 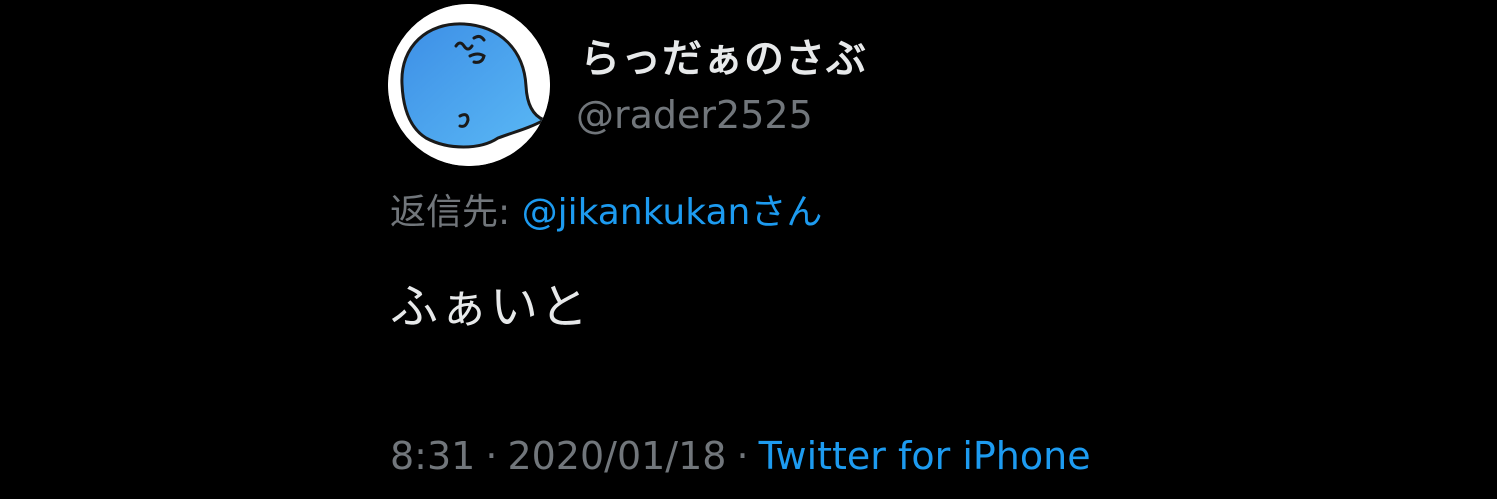 I want to click on blue-whale-mascot-icon, so click(x=469, y=85).